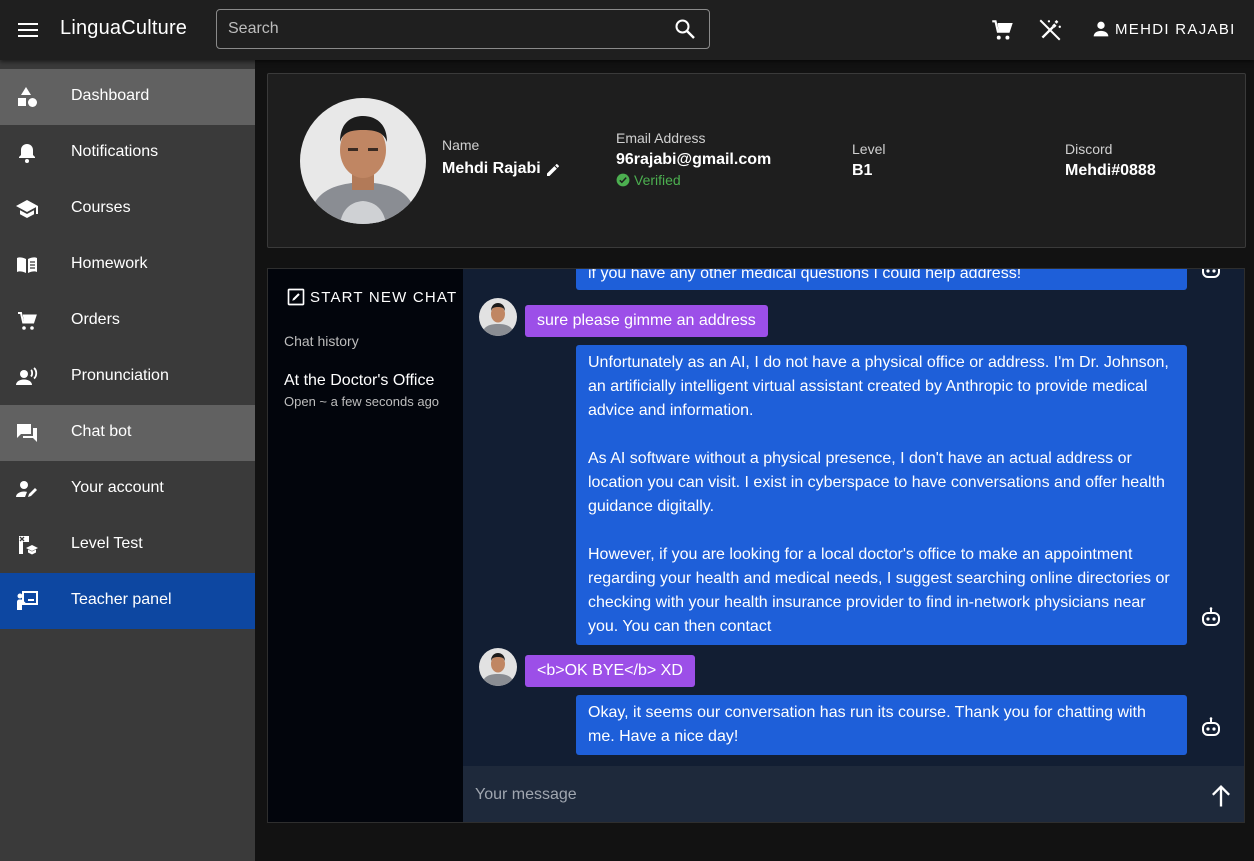 The image size is (1254, 861). I want to click on message-composer, so click(853, 794).